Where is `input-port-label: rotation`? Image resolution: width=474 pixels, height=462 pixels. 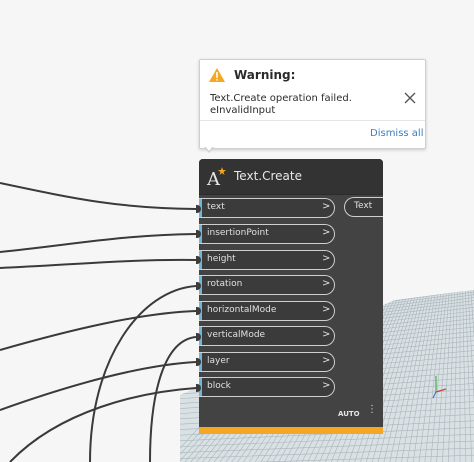 input-port-label: rotation is located at coordinates (225, 284).